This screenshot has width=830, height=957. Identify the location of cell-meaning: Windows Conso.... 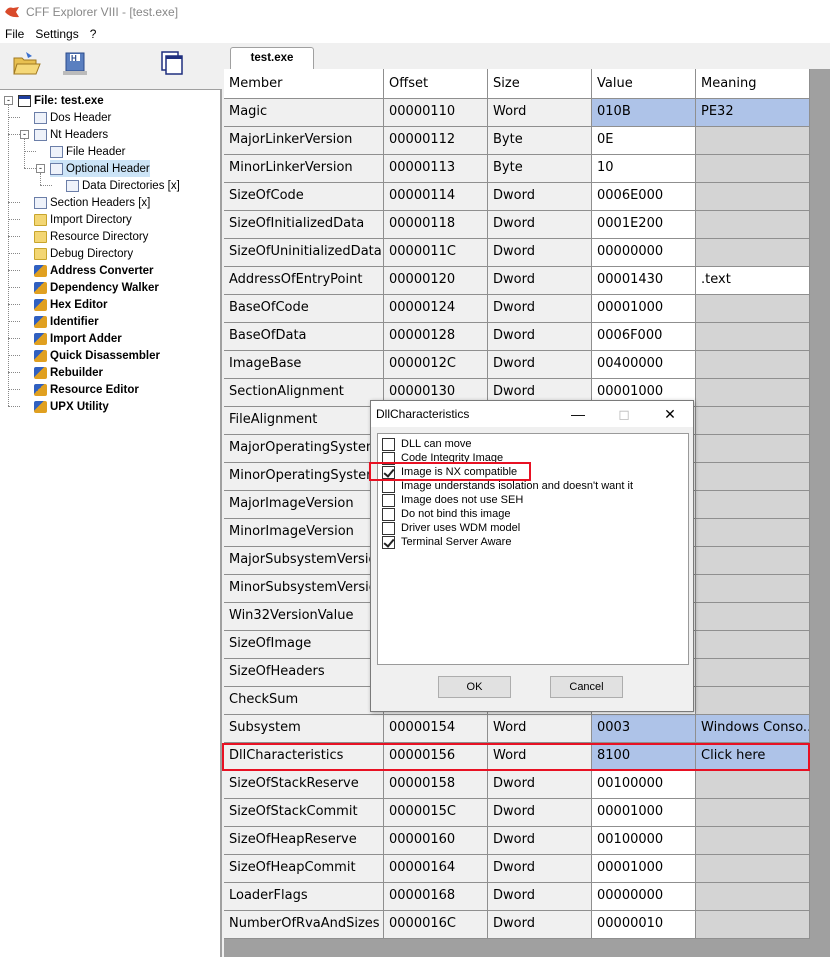
(753, 729).